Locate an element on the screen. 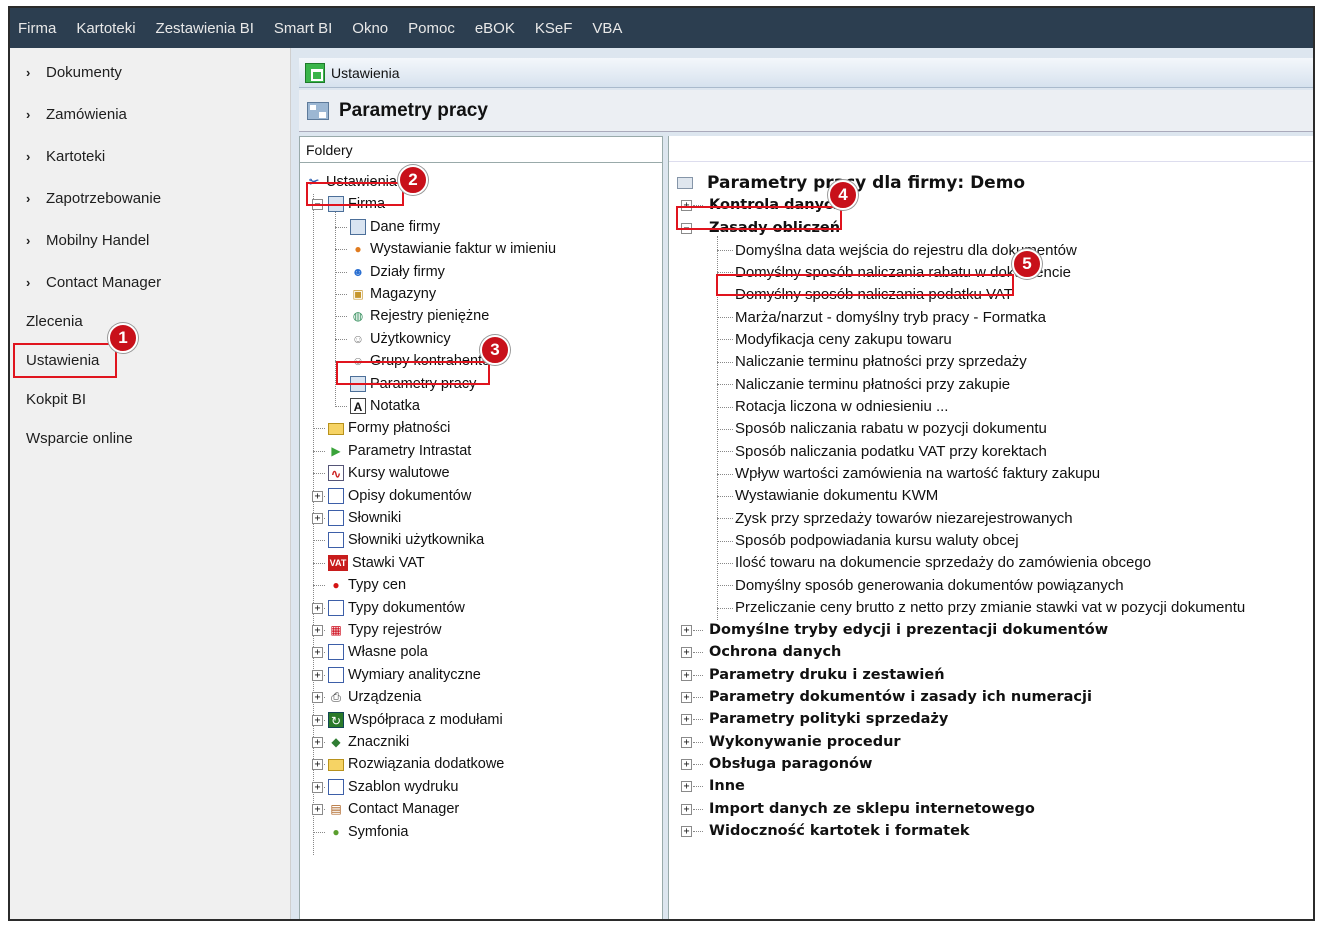 Image resolution: width=1319 pixels, height=926 pixels. tree-item-urzadzenia: ⎙ Urządzenia is located at coordinates (374, 697).